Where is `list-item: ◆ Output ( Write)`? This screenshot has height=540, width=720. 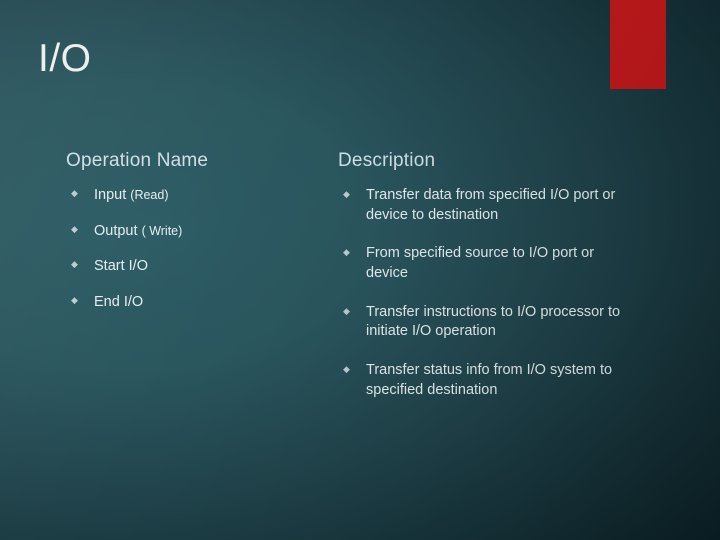
list-item: ◆ Output ( Write) is located at coordinates (206, 232).